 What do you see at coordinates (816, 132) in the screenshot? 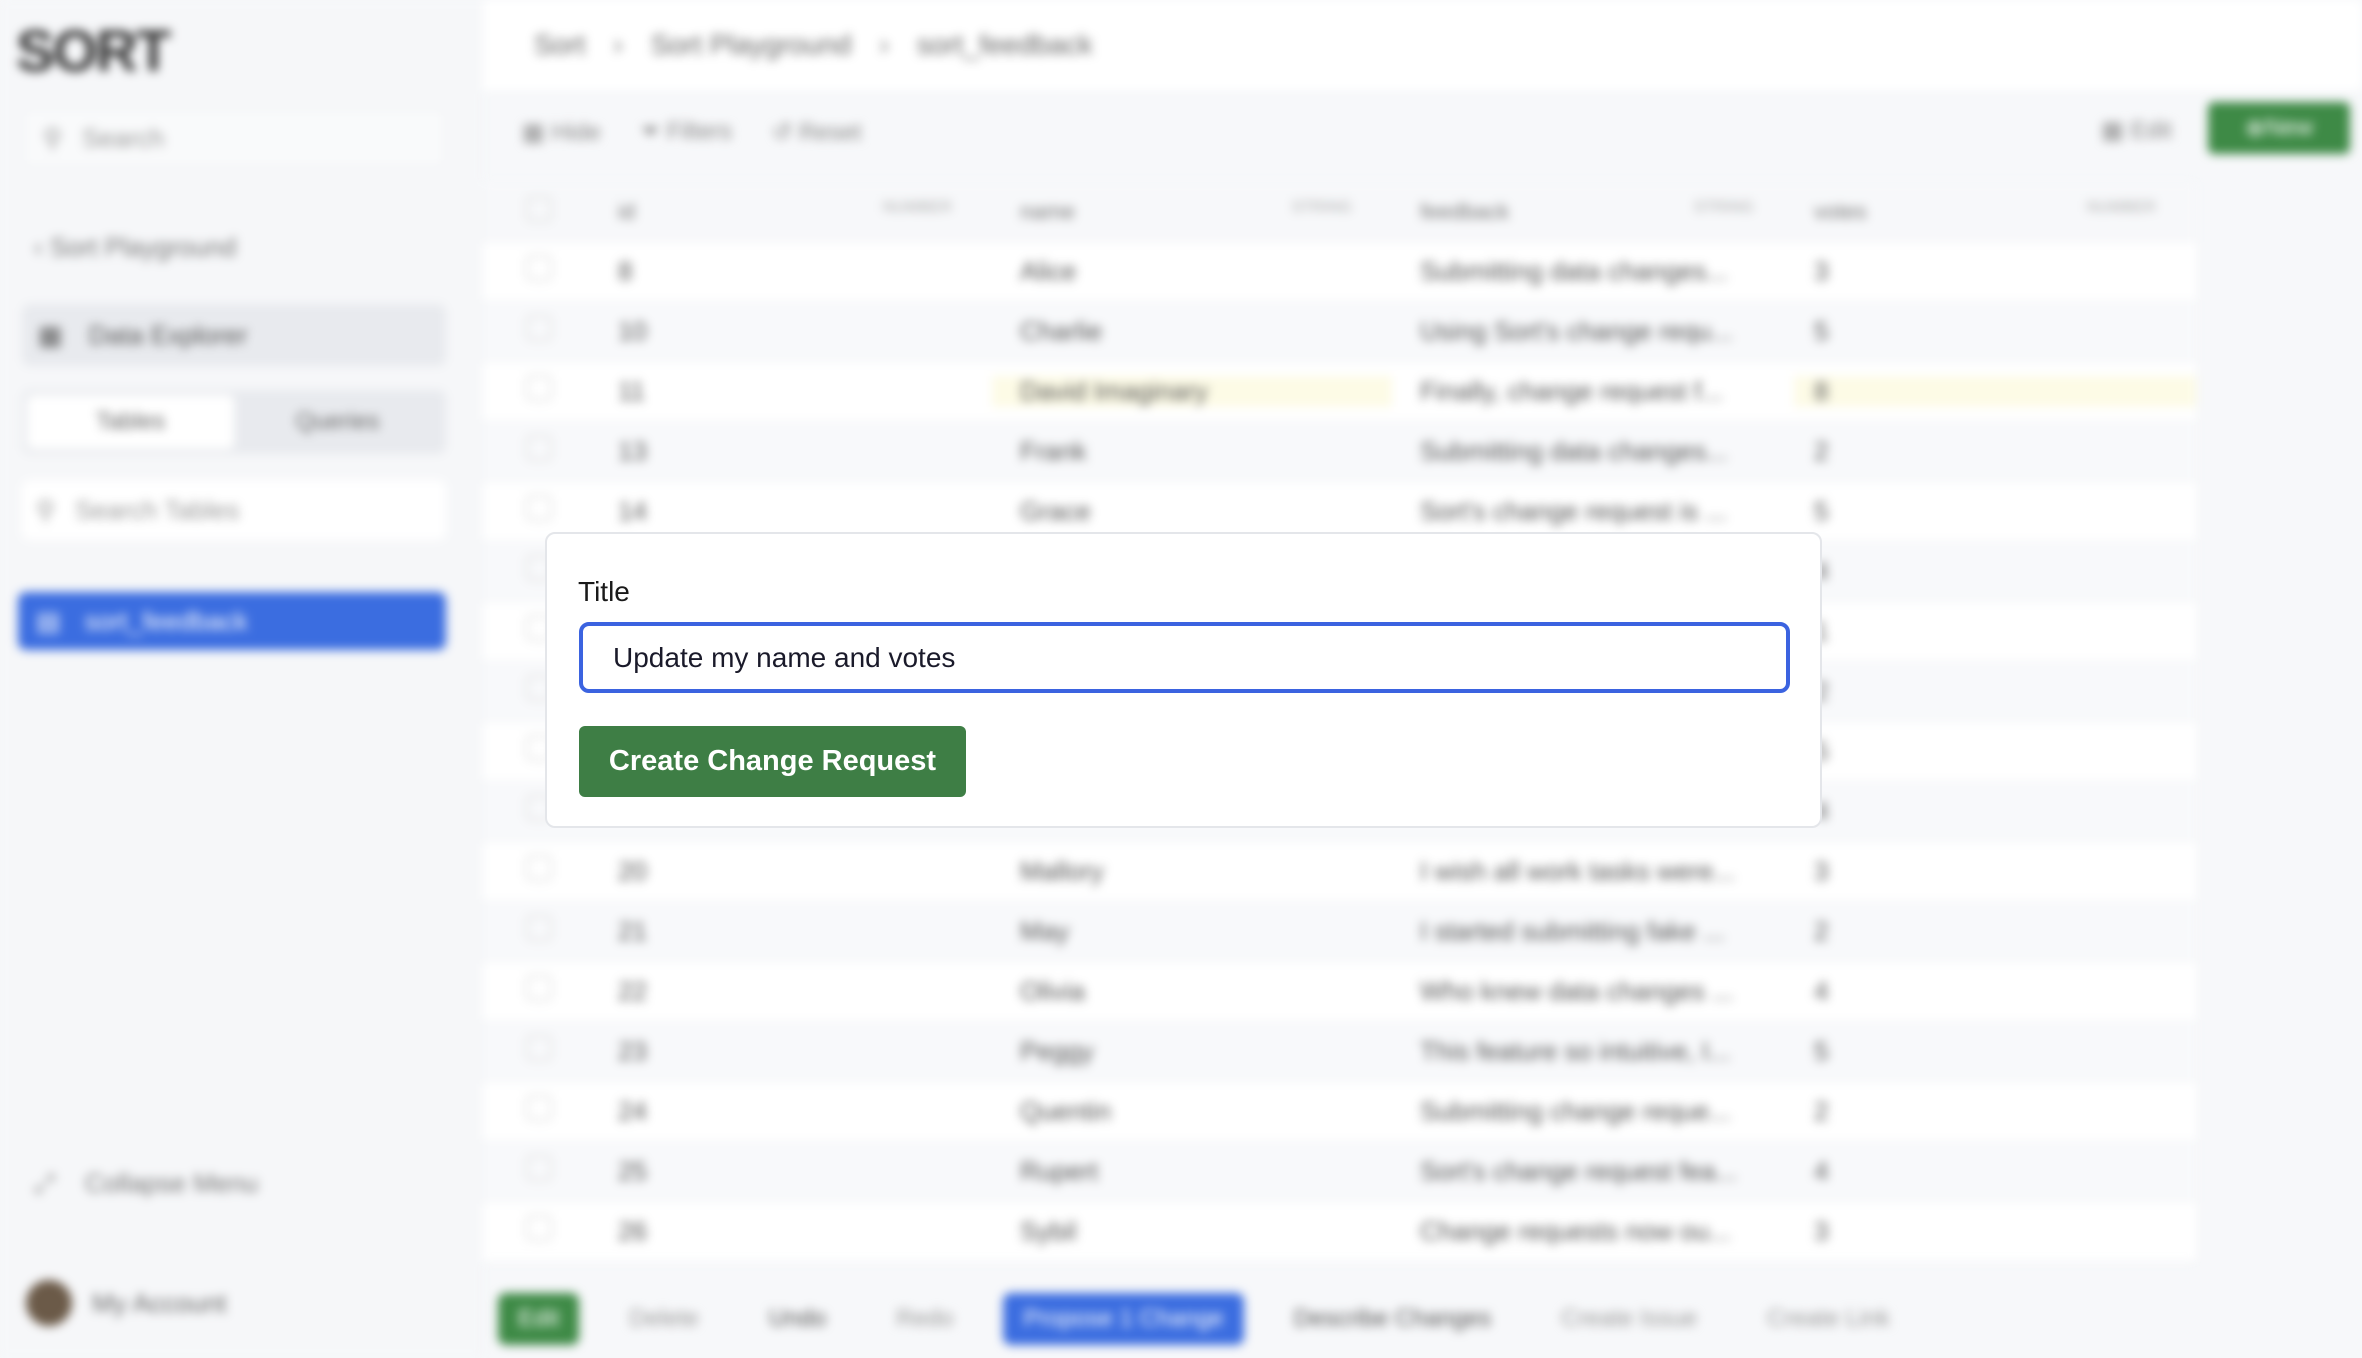
I see `reset-button: ↺ Reset` at bounding box center [816, 132].